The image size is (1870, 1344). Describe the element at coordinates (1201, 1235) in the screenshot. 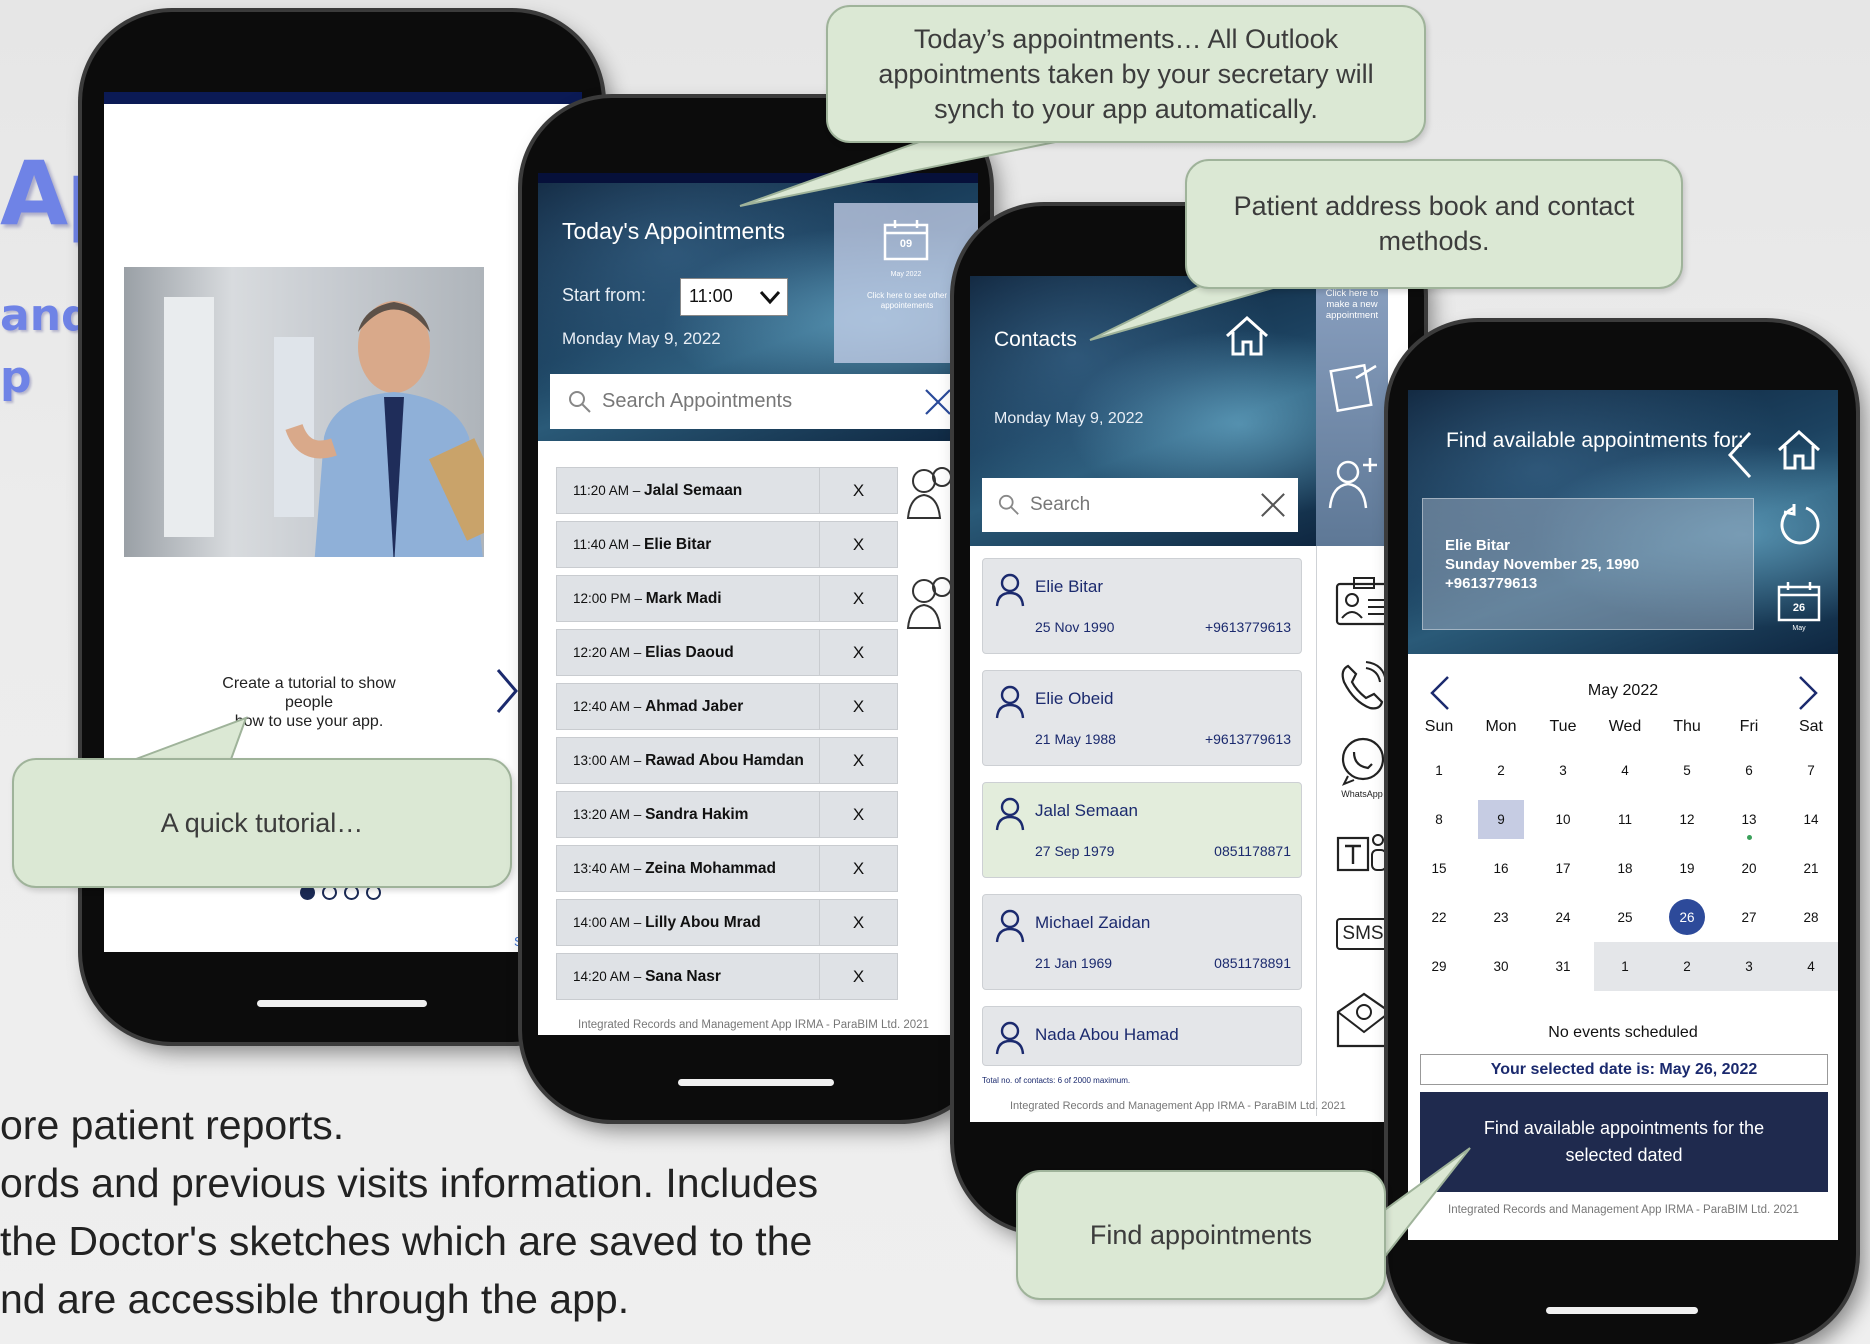

I see `callout-find: Find appointments` at that location.